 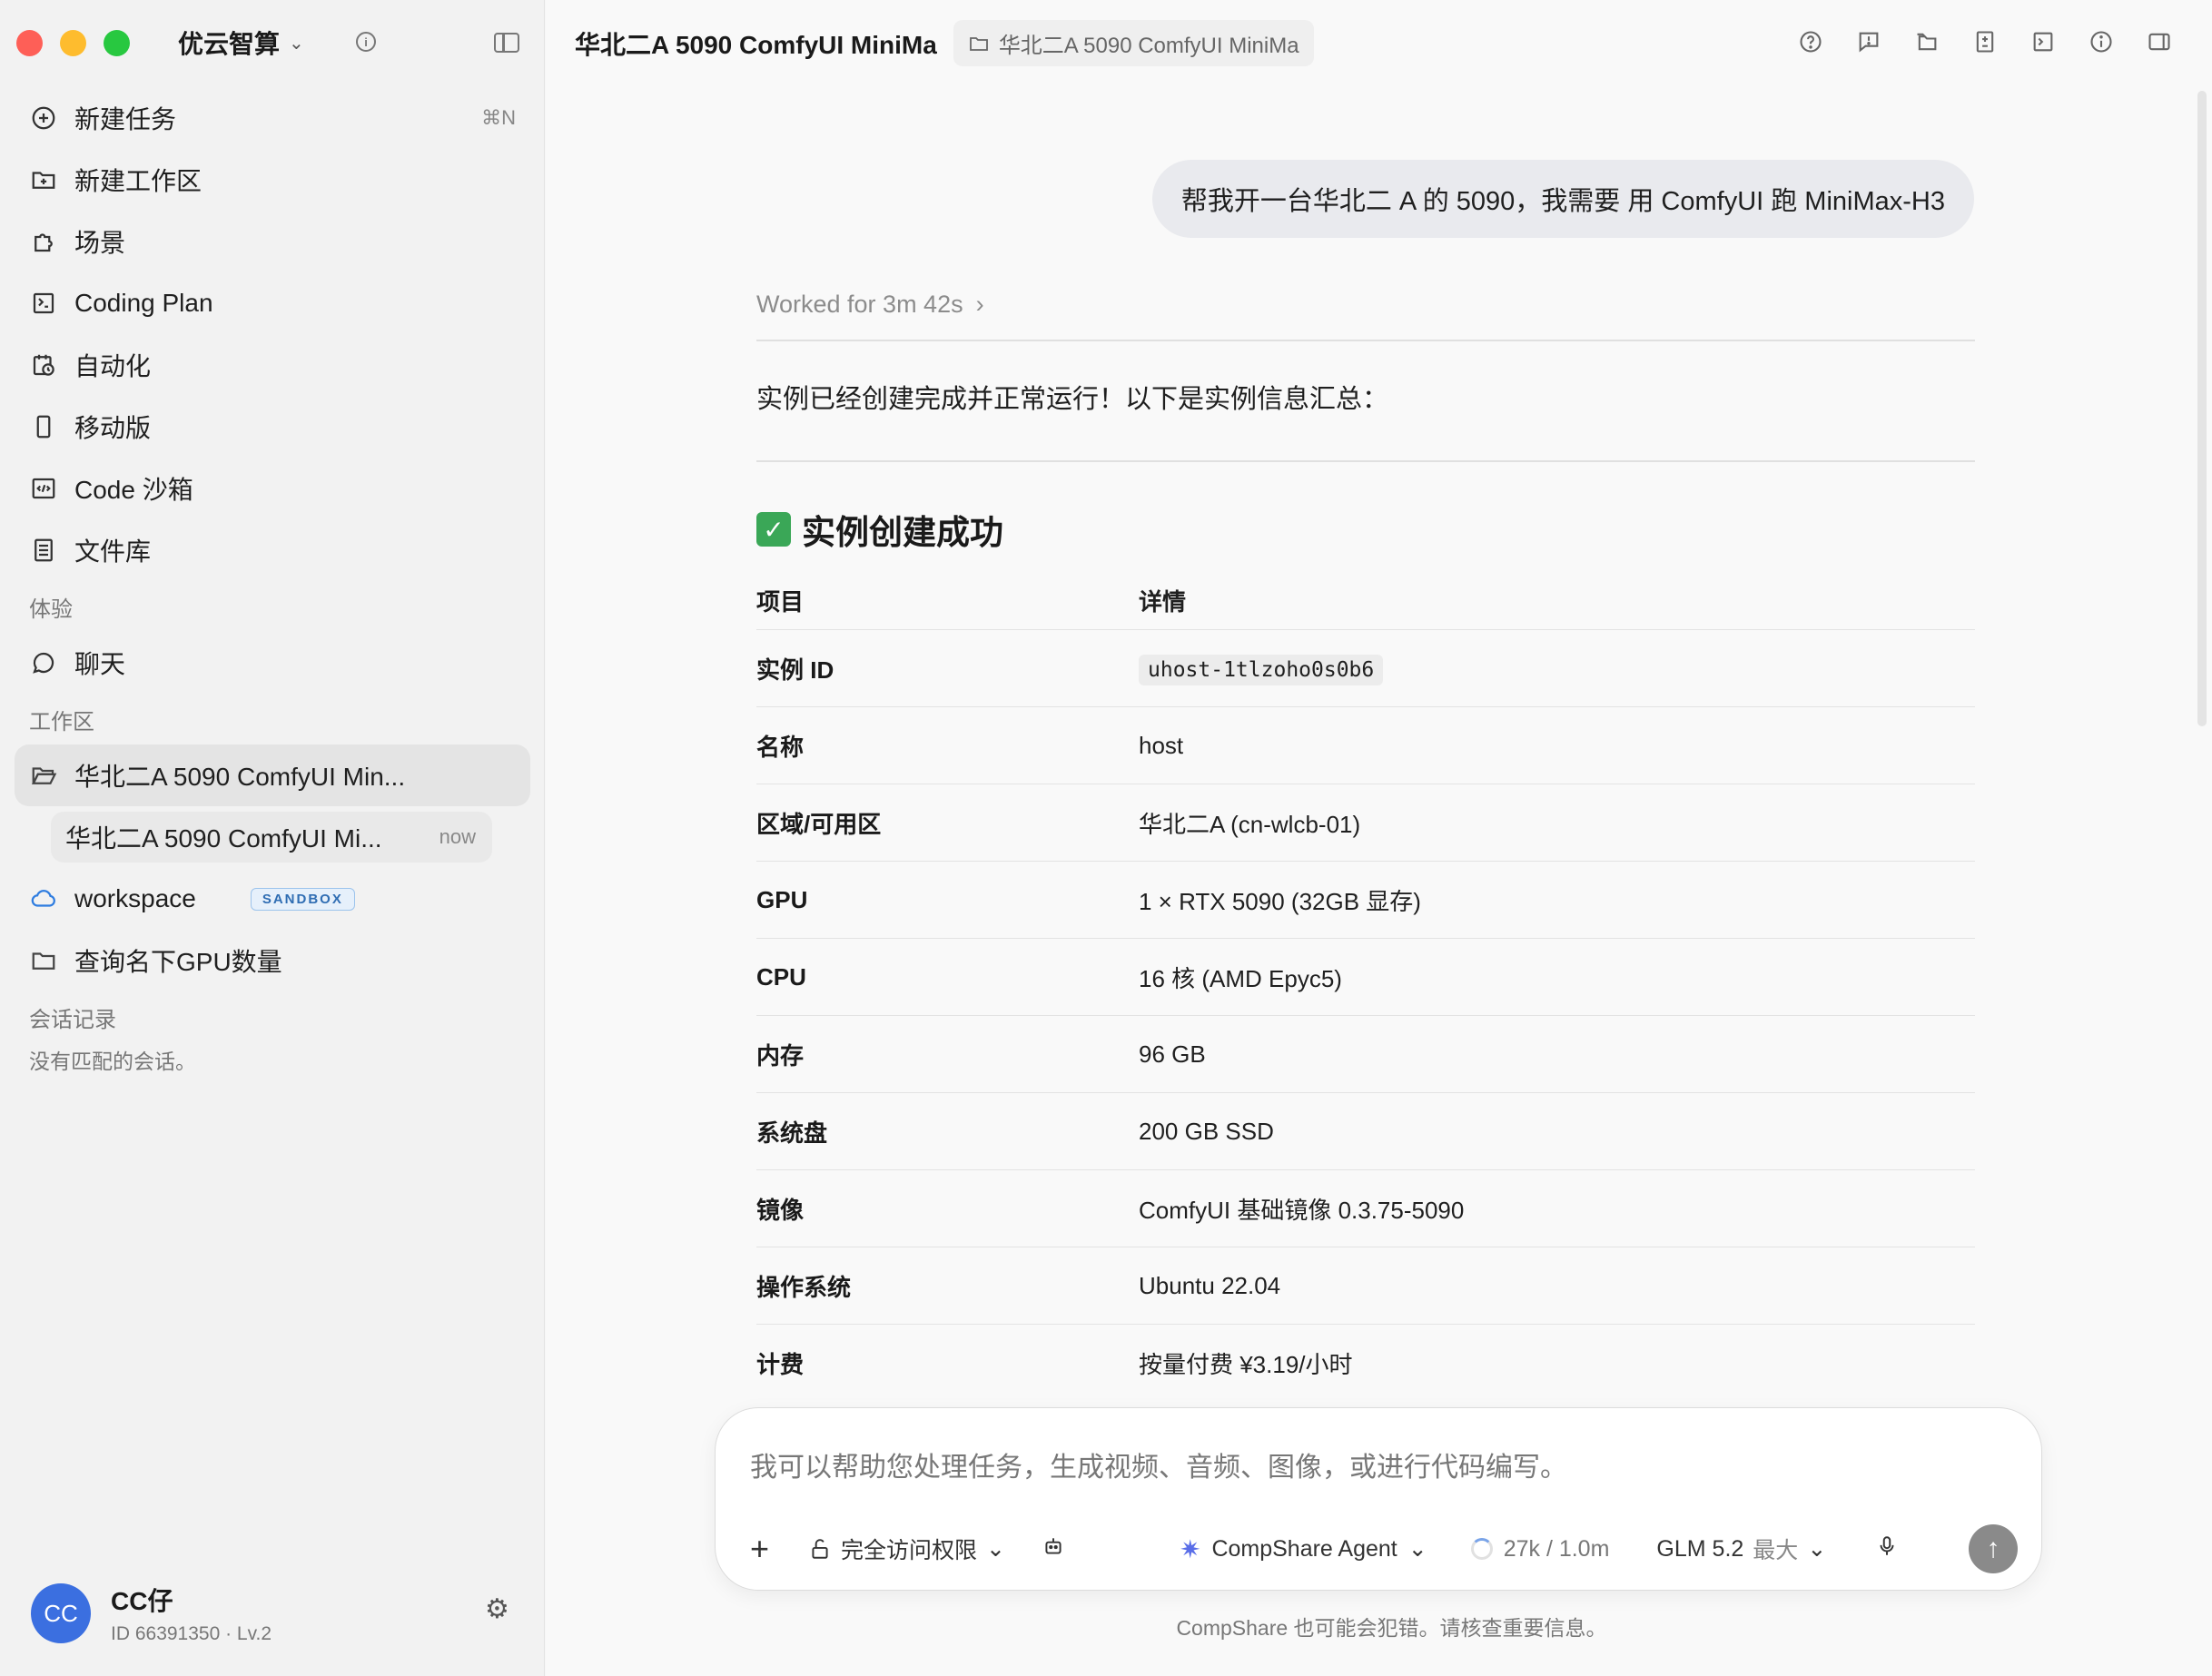 I want to click on table-row: CPU 16 核 (AMD Epyc5), so click(x=1366, y=978).